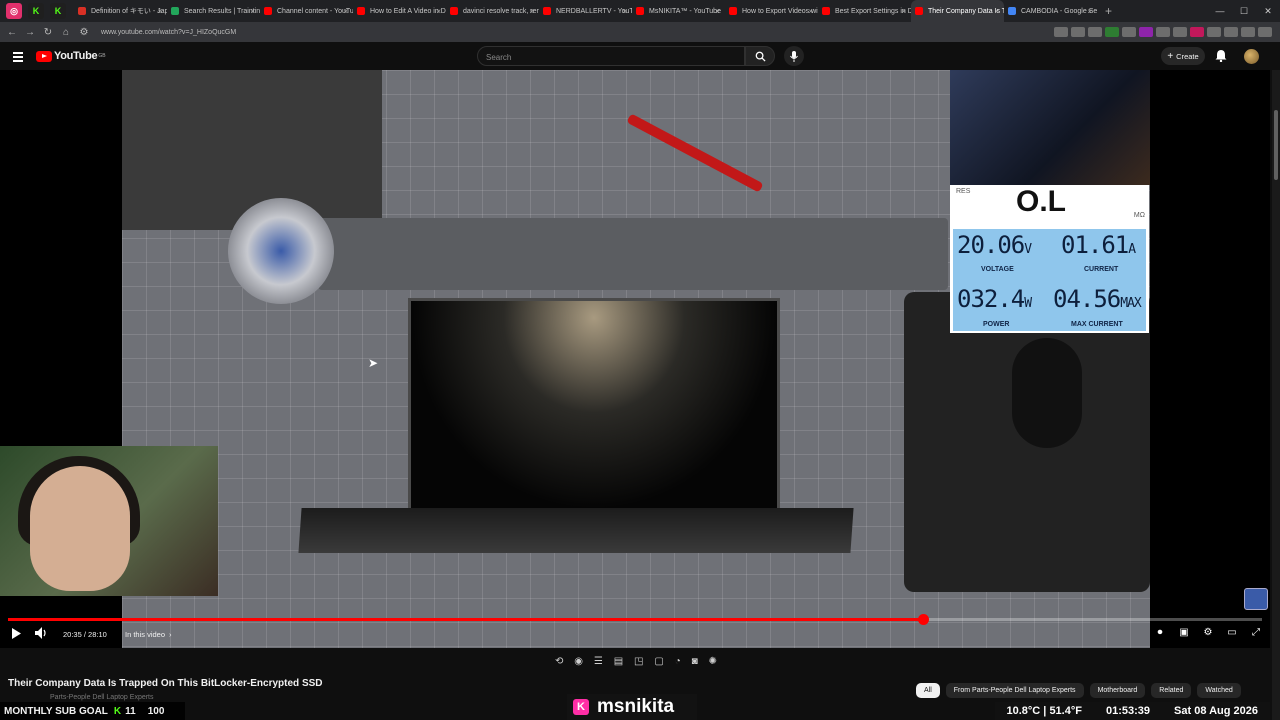 The width and height of the screenshot is (1280, 720). I want to click on filter-chip: All, so click(928, 690).